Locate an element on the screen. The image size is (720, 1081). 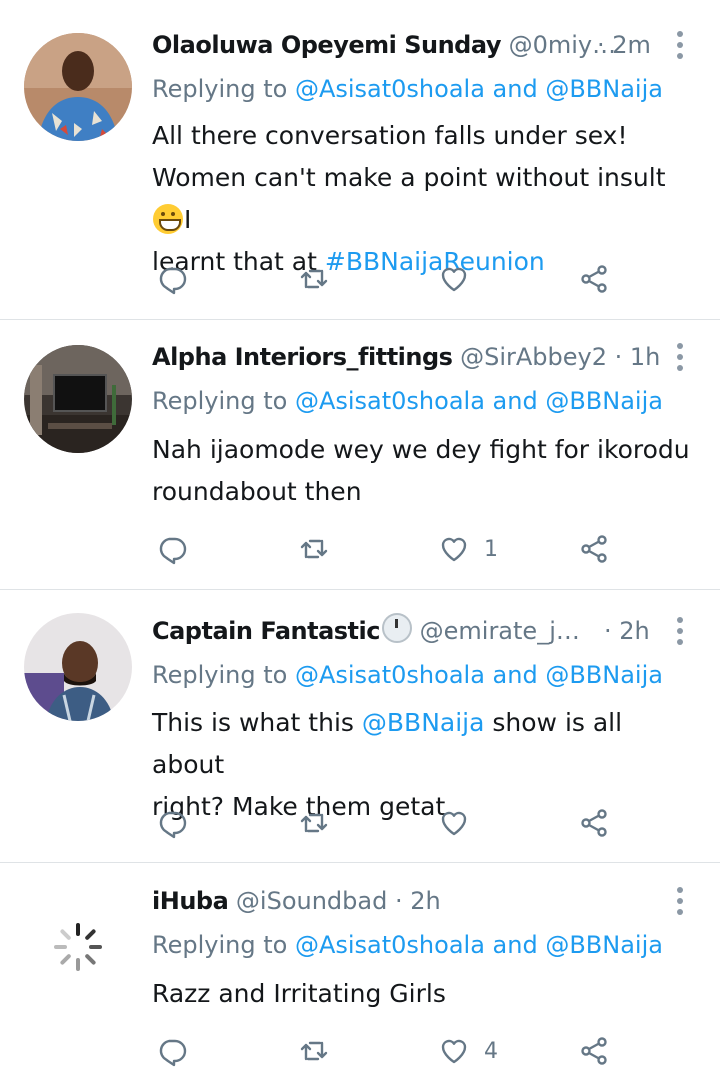
tweet-text-fragment: This is what this is located at coordinates (257, 722).